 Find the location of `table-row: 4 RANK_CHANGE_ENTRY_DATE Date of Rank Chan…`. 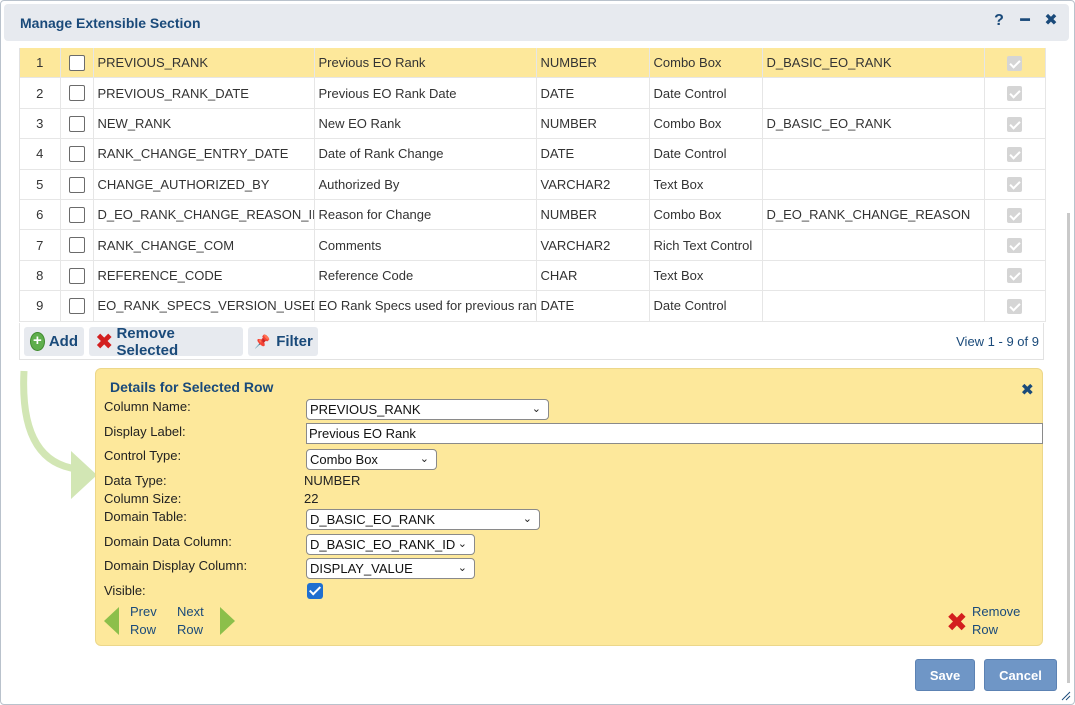

table-row: 4 RANK_CHANGE_ENTRY_DATE Date of Rank Chan… is located at coordinates (533, 154).